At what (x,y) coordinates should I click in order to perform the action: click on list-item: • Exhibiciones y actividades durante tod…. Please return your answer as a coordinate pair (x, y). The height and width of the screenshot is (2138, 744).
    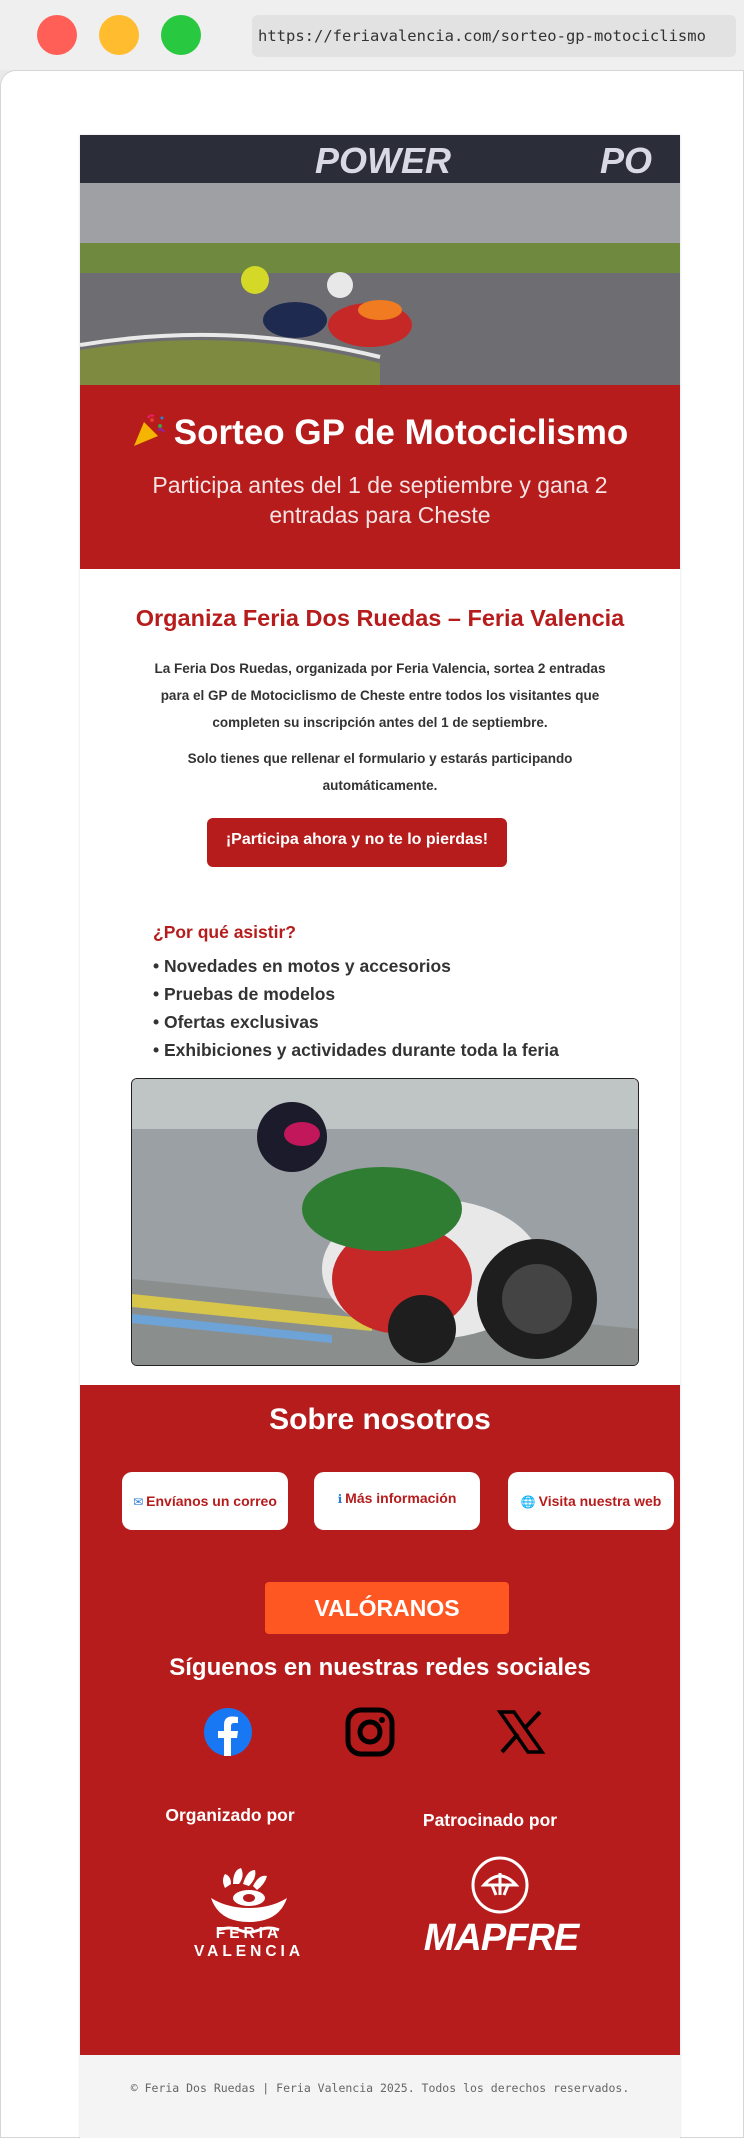
    Looking at the image, I should click on (356, 1050).